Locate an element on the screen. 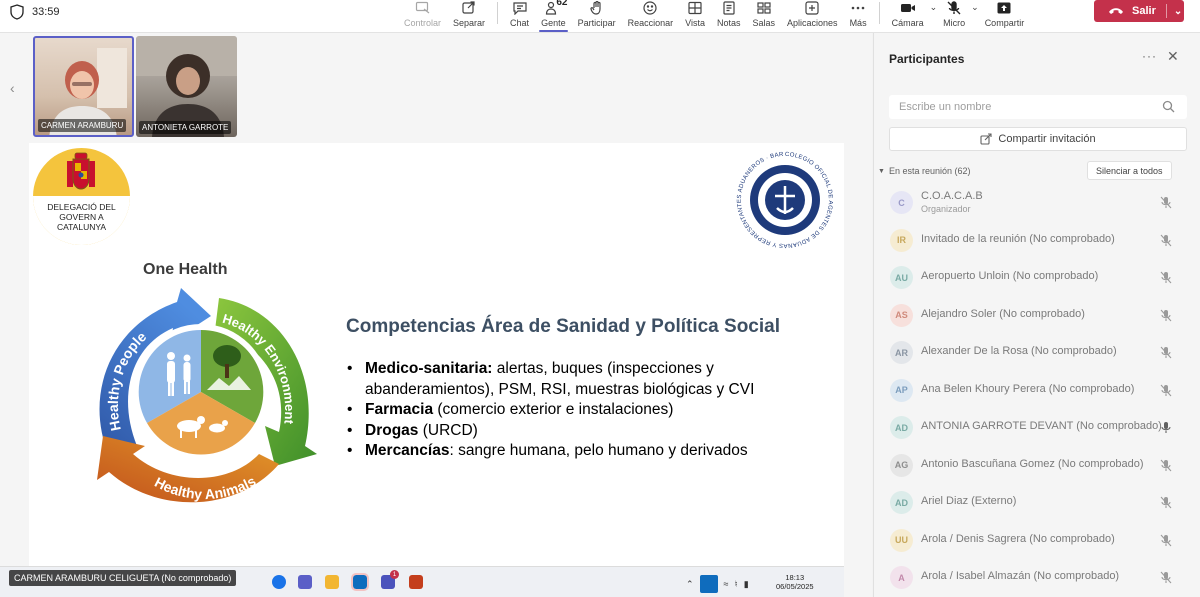  participant-row: AD Ariel Diaz (Externo) is located at coordinates (1037, 502).